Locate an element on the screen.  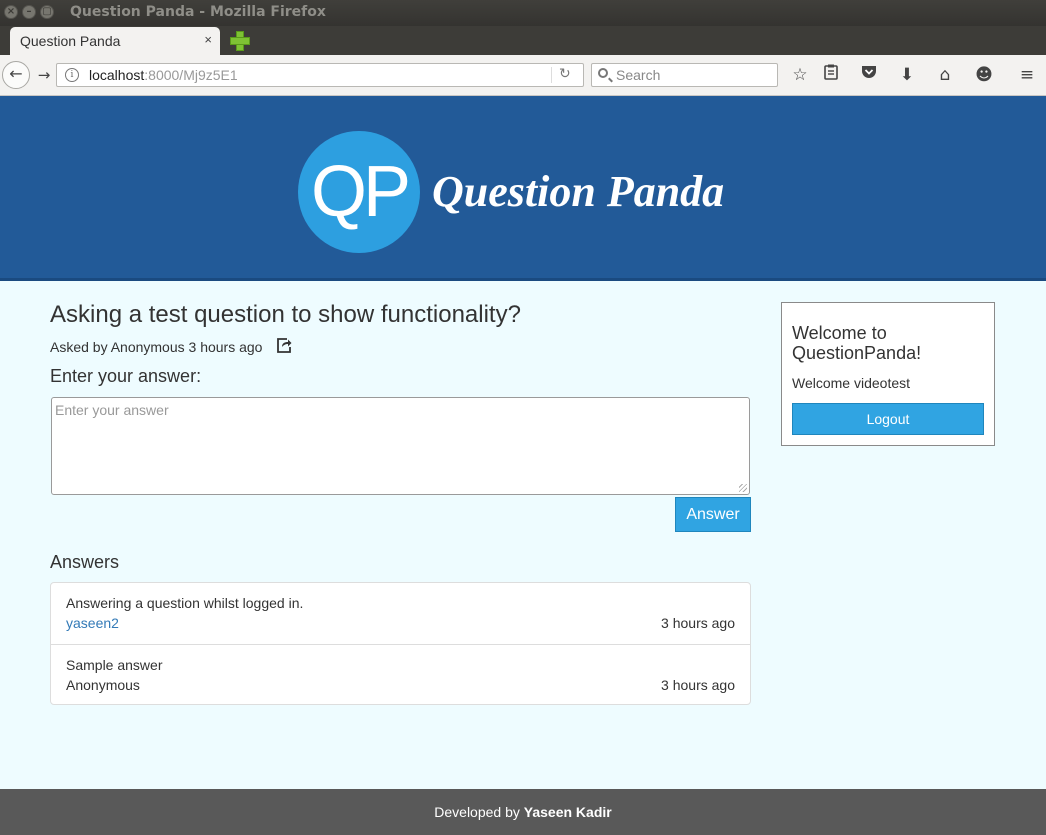
footer-author: Yaseen Kadir is located at coordinates (567, 812).